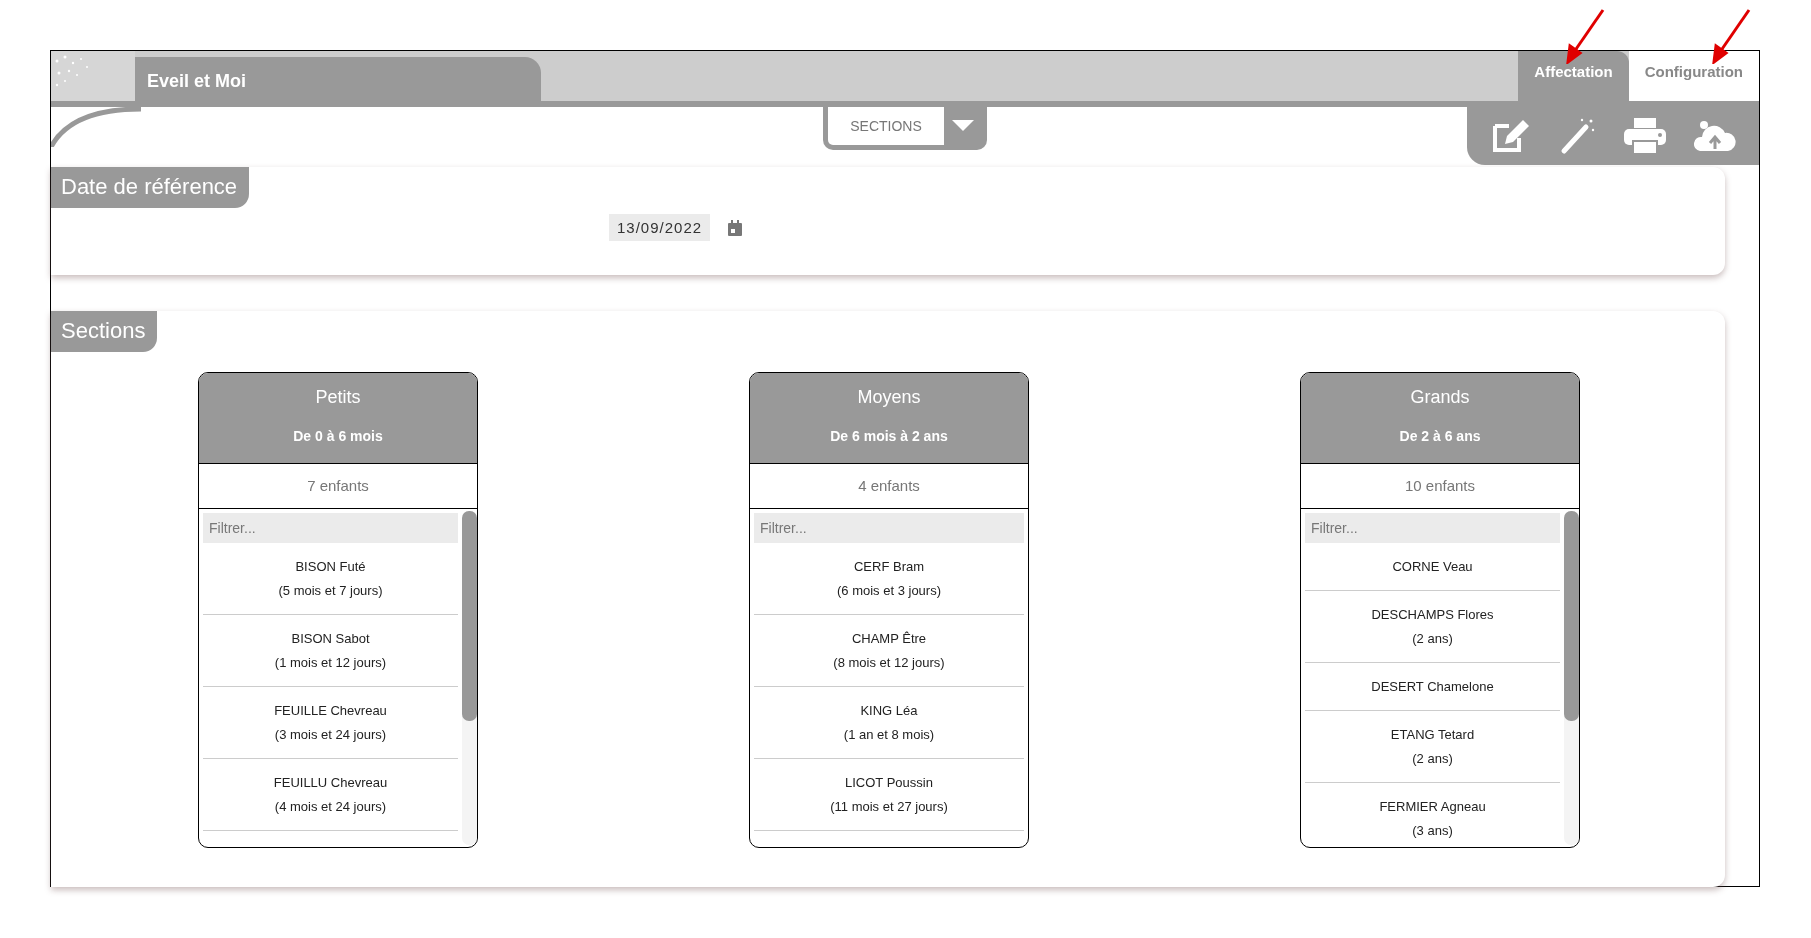 The width and height of the screenshot is (1811, 938). I want to click on child-item: BISON Sabot (1 mois et 12 jours), so click(330, 651).